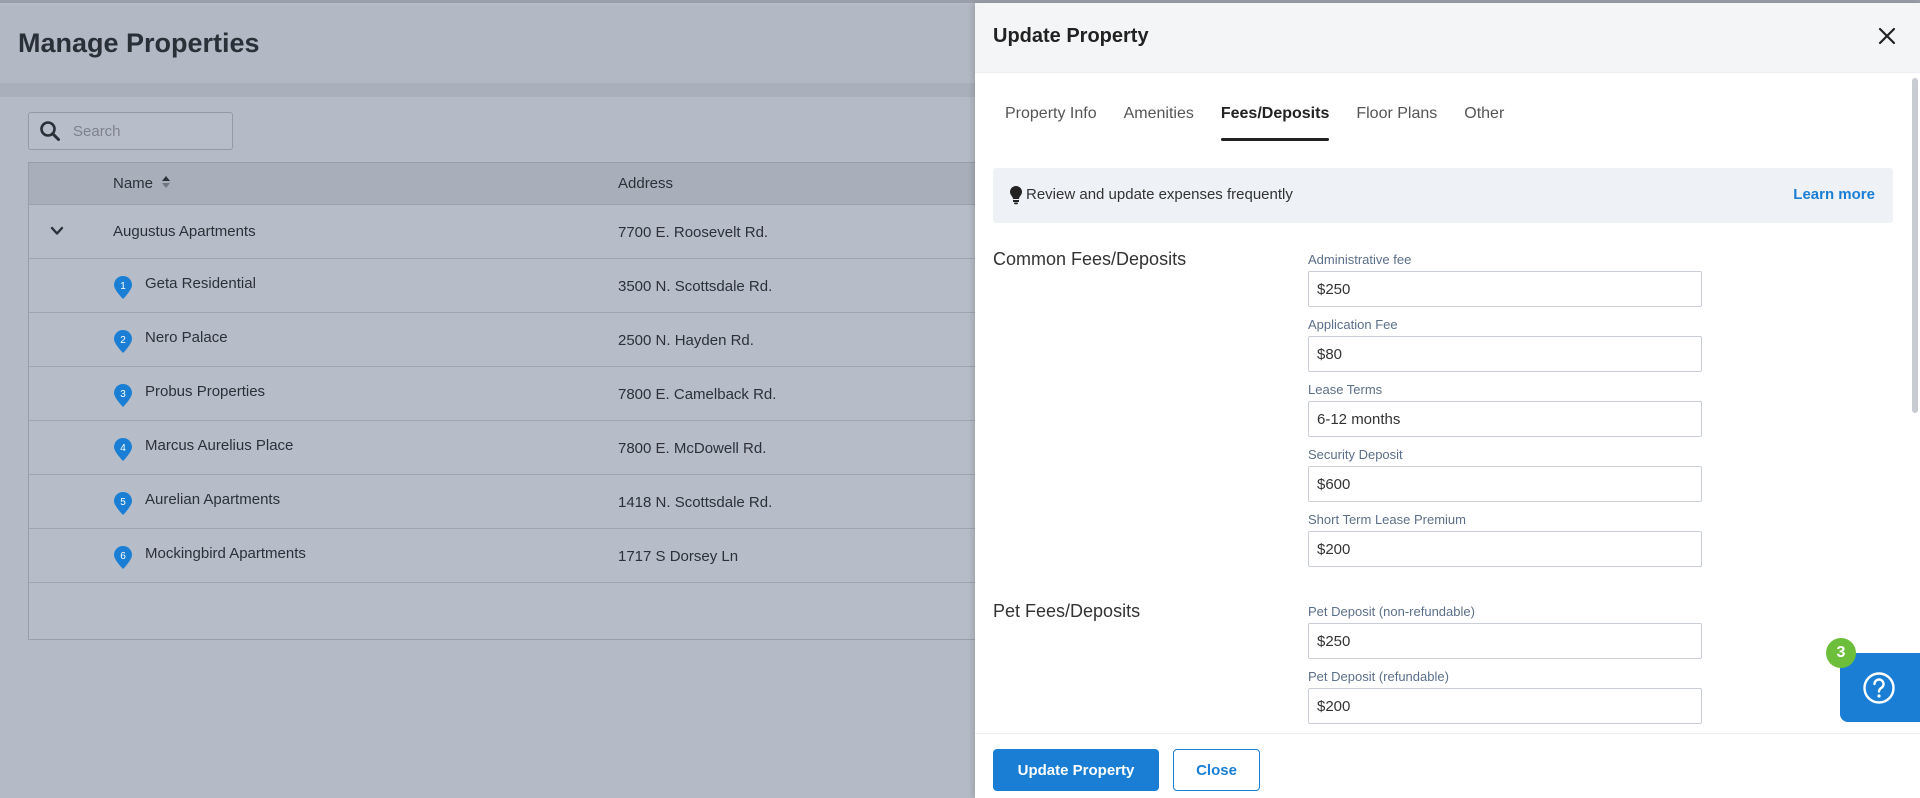 Image resolution: width=1920 pixels, height=798 pixels. Describe the element at coordinates (1071, 36) in the screenshot. I see `drawer-title: Update Property` at that location.